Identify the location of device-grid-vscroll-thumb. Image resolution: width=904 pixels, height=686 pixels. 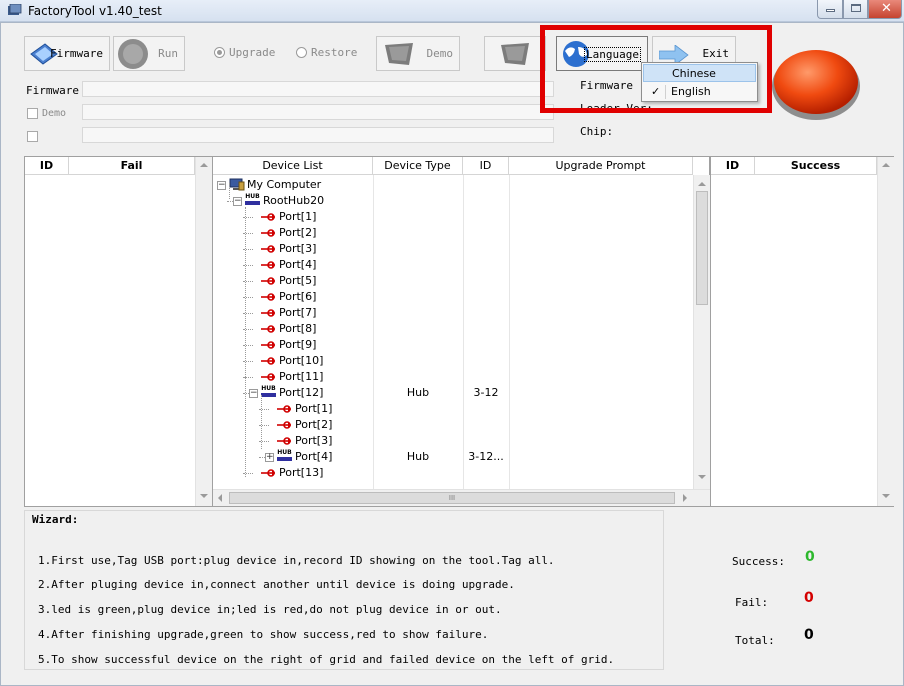
(702, 248).